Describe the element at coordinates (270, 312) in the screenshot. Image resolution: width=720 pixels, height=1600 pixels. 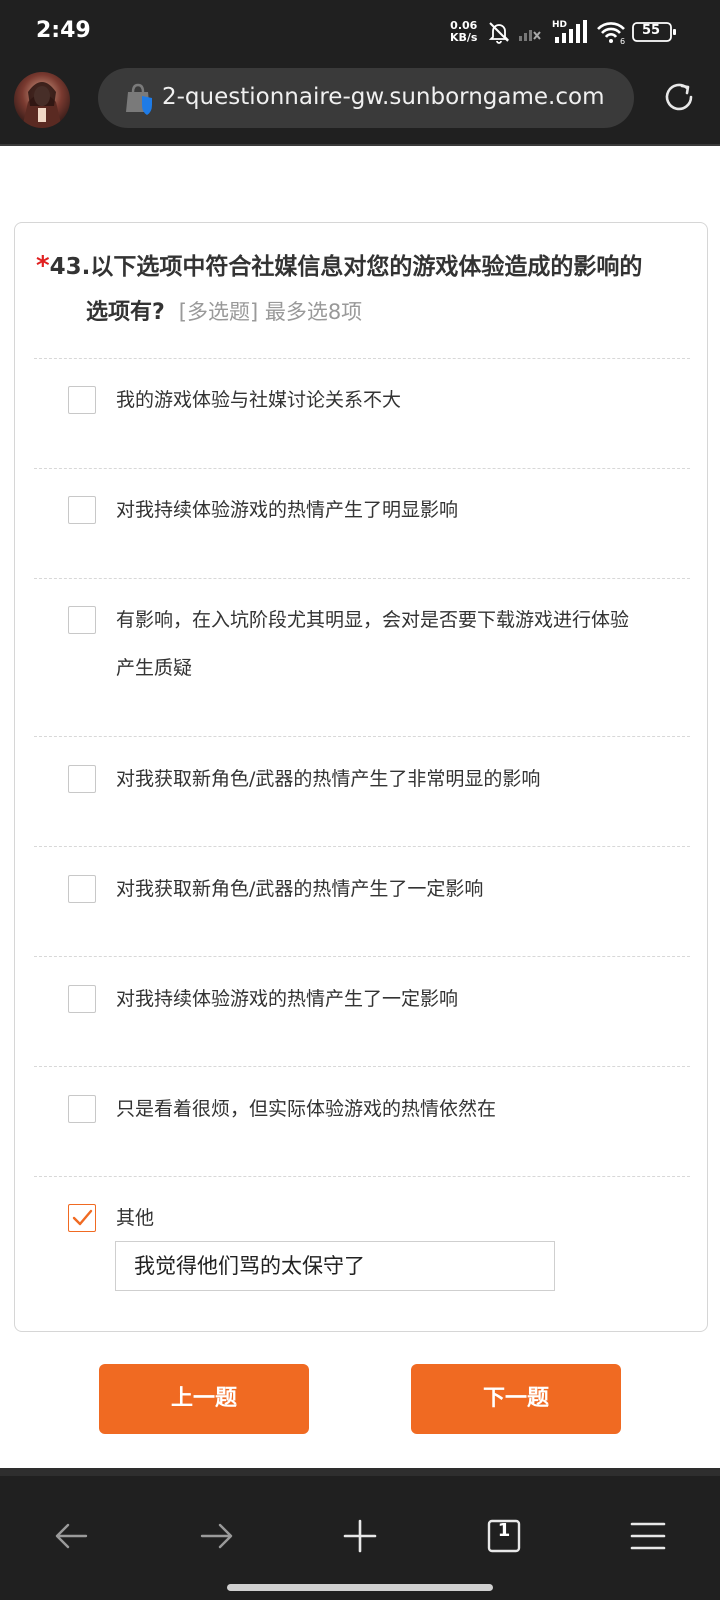
I see `question-hint: [多选题] 最多选8项` at that location.